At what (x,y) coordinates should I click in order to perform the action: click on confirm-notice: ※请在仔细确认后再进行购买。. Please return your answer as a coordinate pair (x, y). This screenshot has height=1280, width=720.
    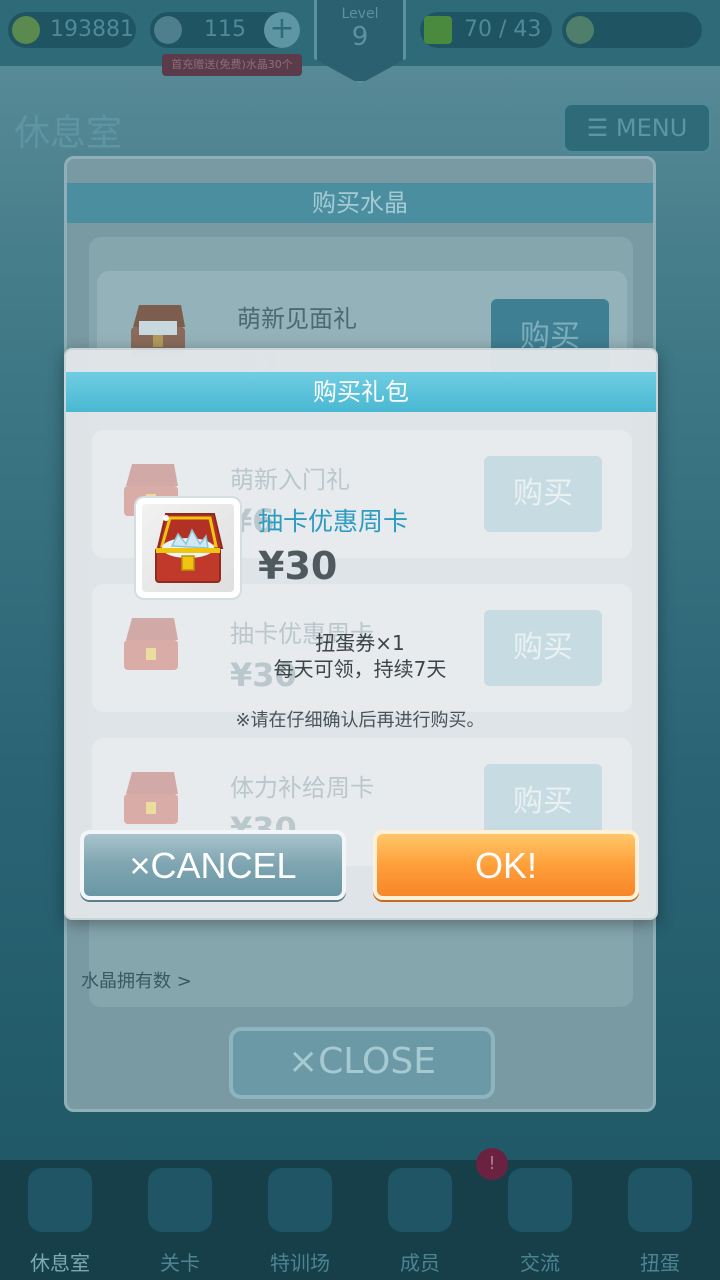
    Looking at the image, I should click on (360, 720).